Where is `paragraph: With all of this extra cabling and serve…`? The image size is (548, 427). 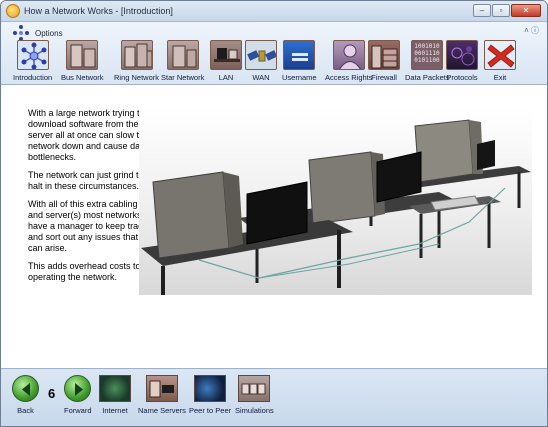 paragraph: With all of this extra cabling and serve… is located at coordinates (88, 226).